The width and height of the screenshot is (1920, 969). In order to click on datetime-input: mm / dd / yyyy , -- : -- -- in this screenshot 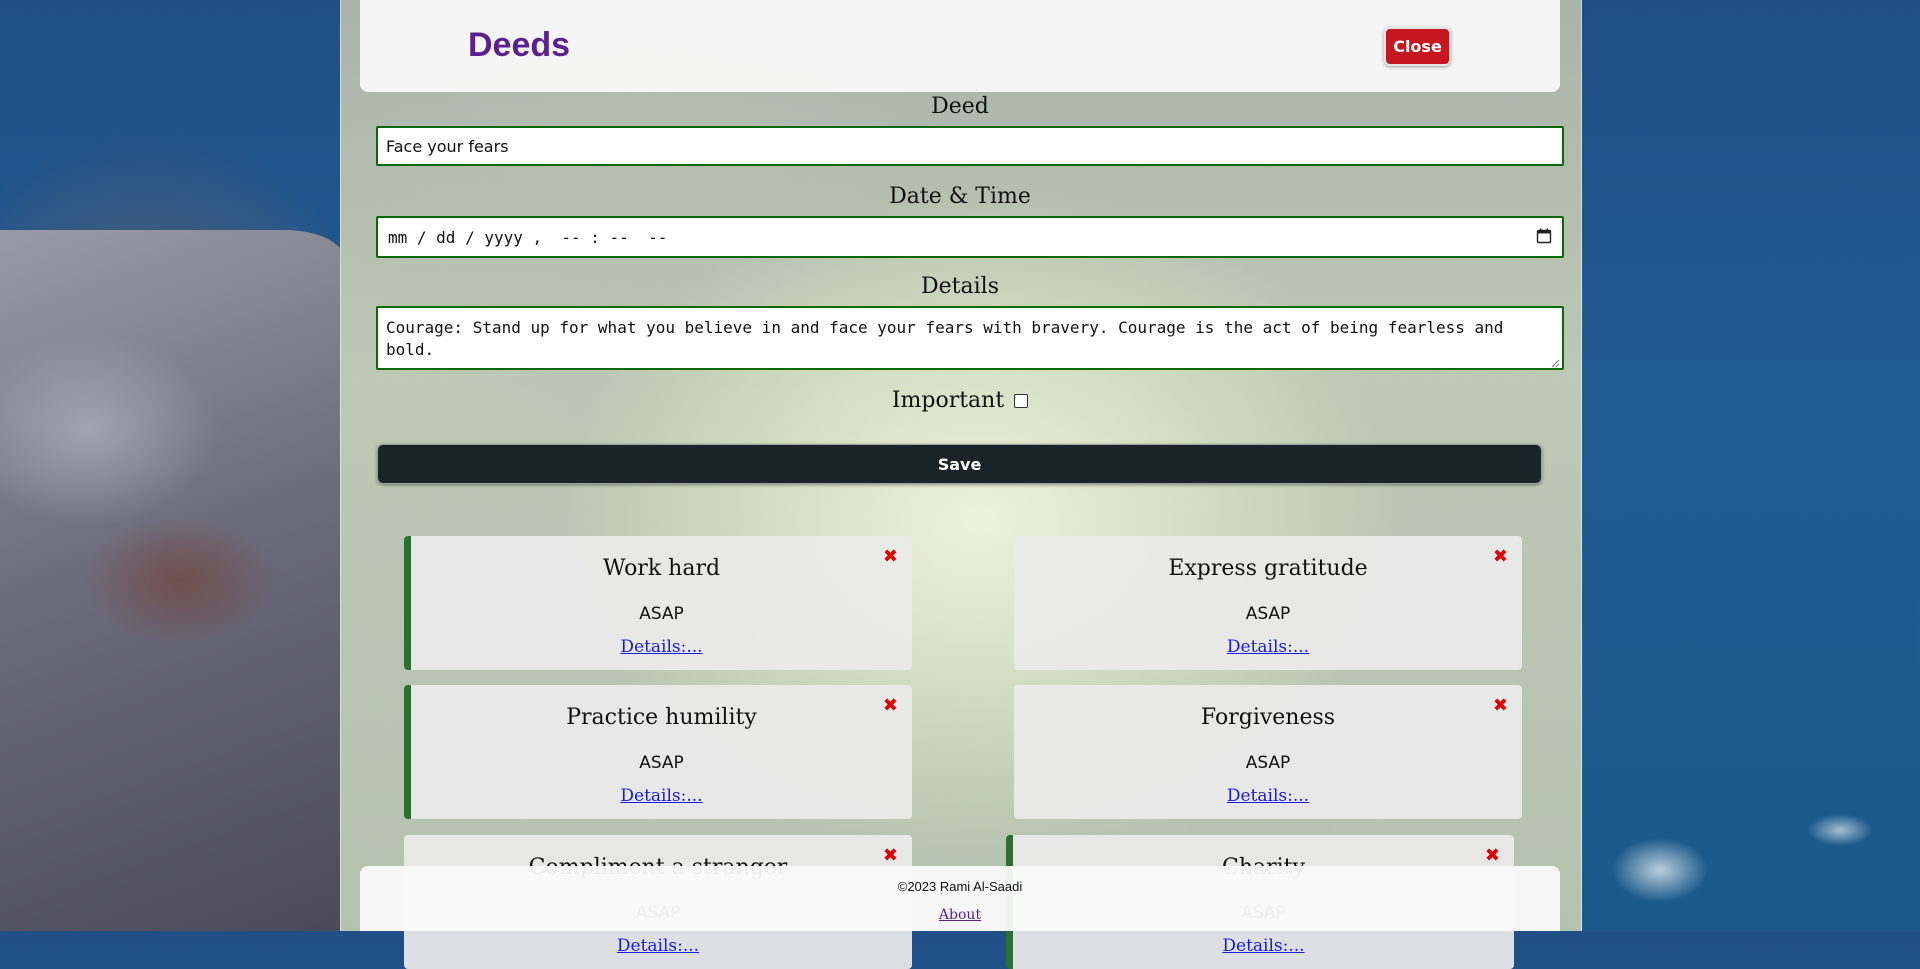, I will do `click(970, 237)`.